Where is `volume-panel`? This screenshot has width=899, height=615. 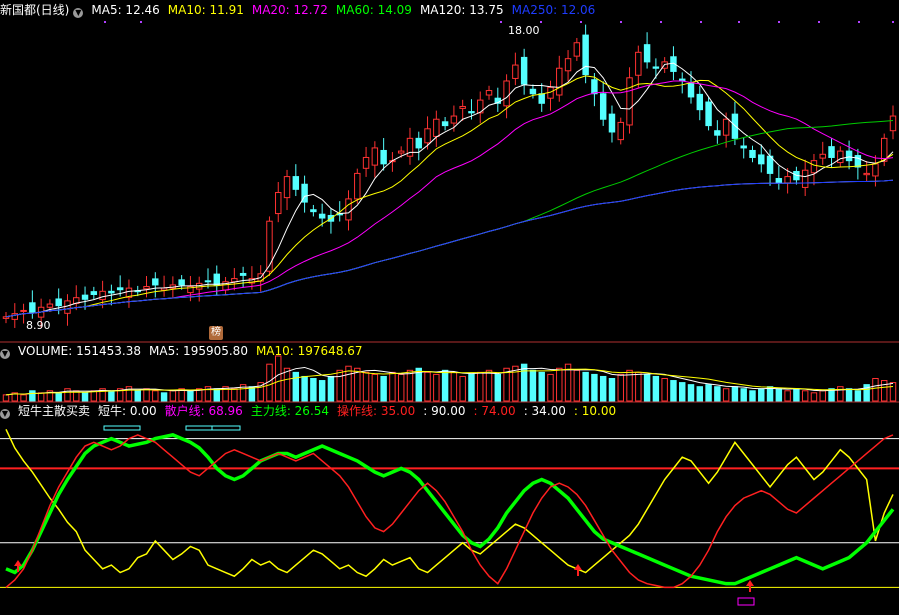
volume-panel is located at coordinates (449, 378).